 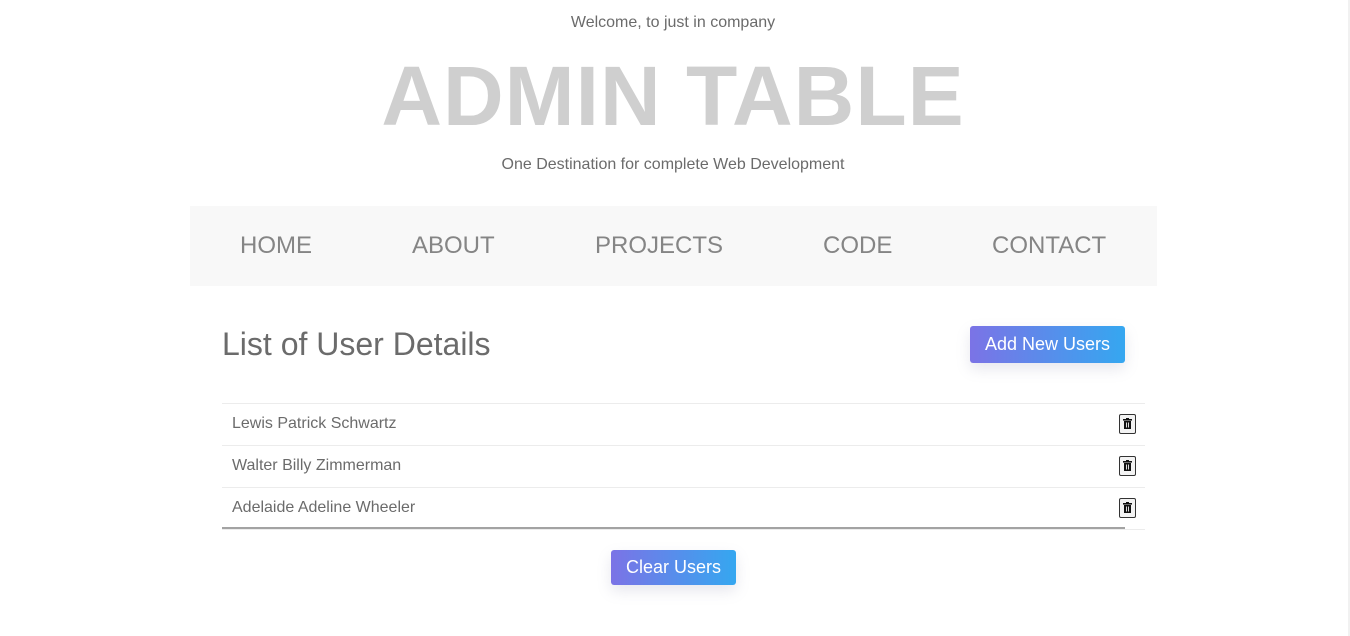 I want to click on page-title: ADMIN TABLE, so click(x=673, y=96).